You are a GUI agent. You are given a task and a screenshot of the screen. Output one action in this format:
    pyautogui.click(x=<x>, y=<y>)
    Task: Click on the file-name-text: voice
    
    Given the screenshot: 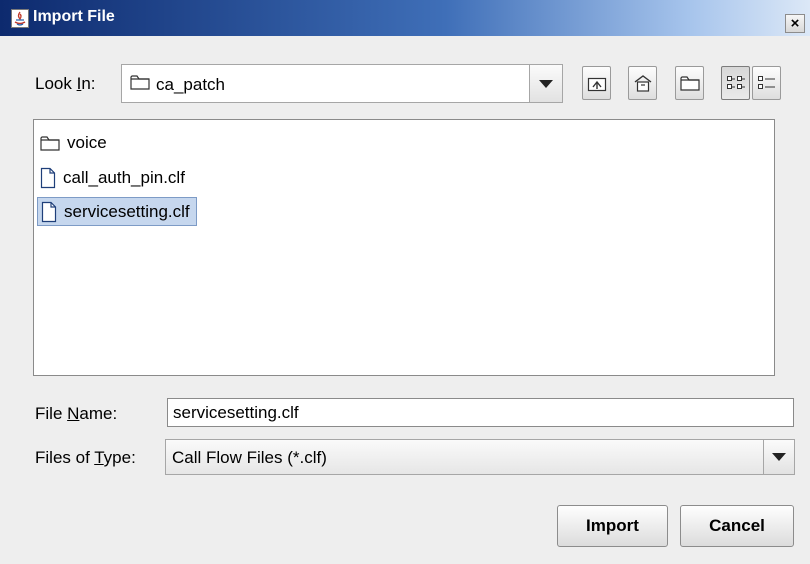 What is the action you would take?
    pyautogui.click(x=87, y=142)
    